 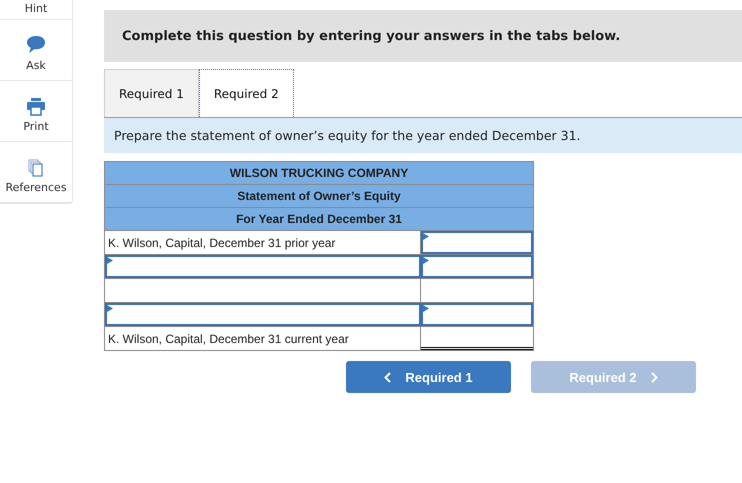 I want to click on chevron-right-icon, so click(x=654, y=377).